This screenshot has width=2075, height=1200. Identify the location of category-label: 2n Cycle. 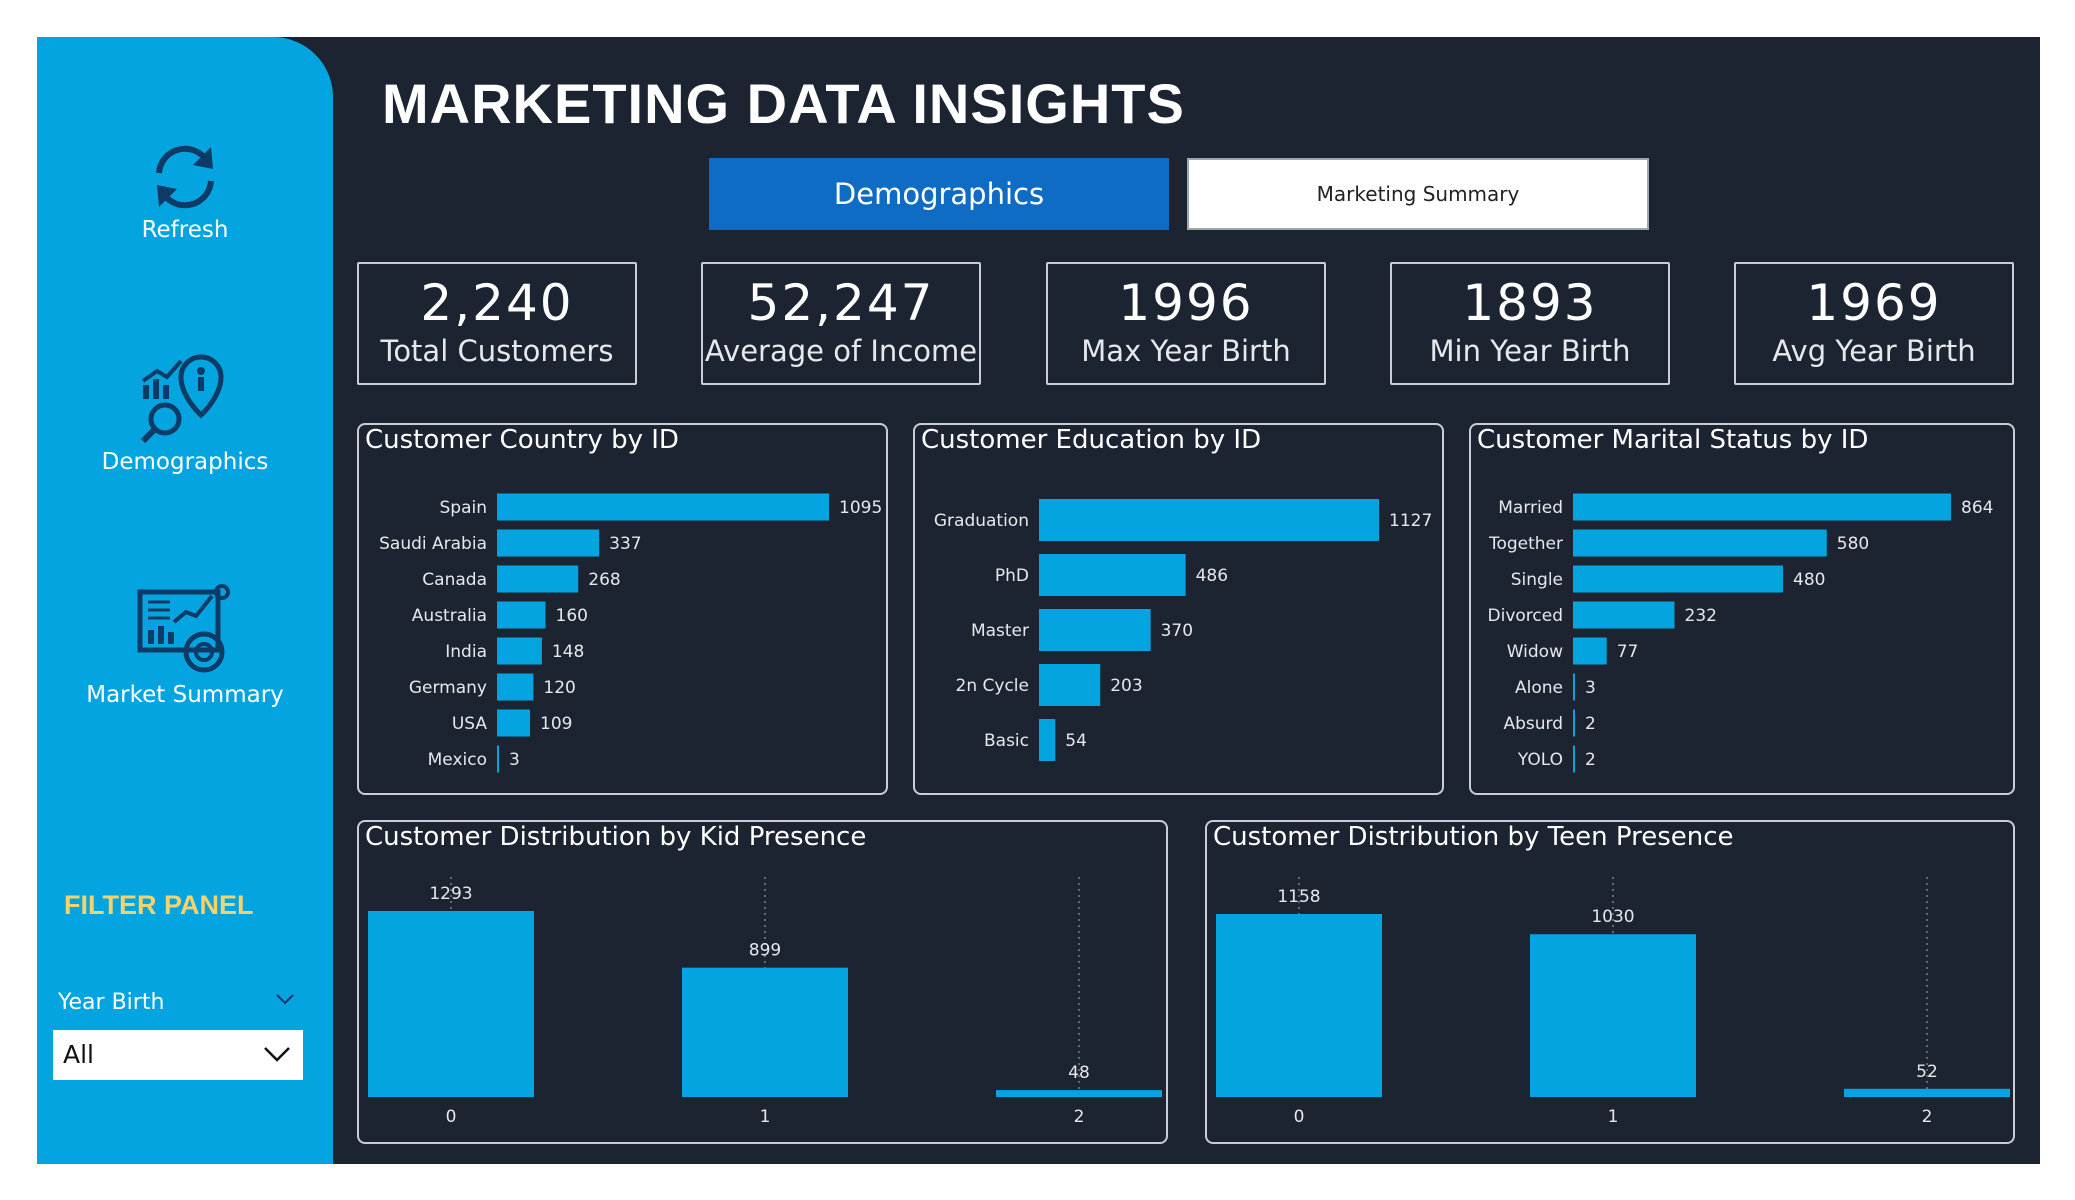
(992, 686).